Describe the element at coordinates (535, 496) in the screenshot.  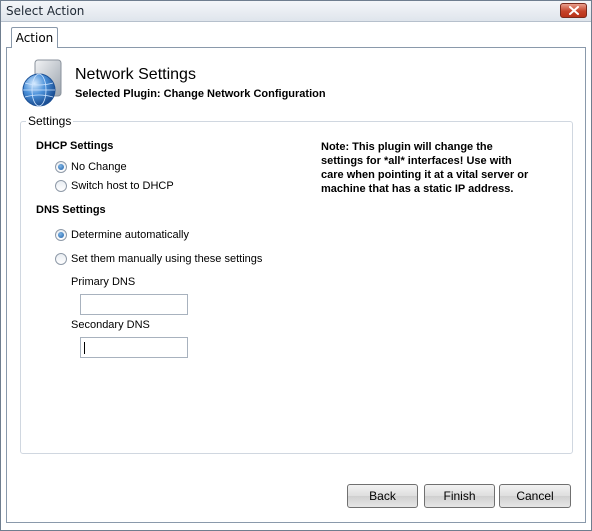
I see `cancel-button: Cancel` at that location.